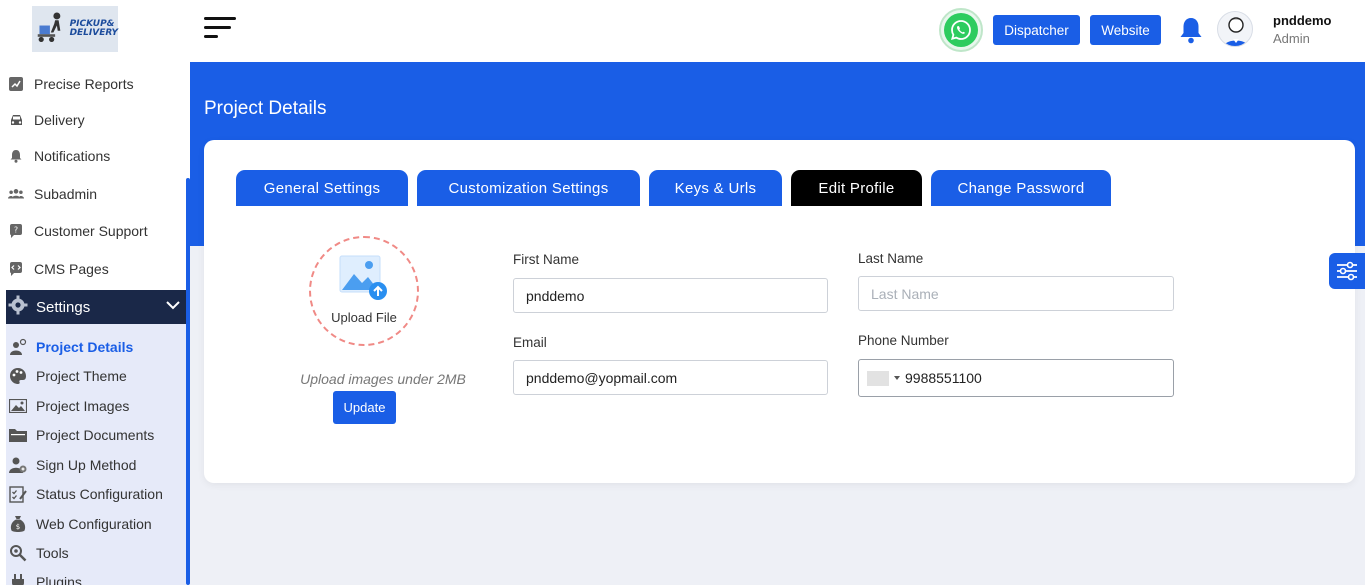  I want to click on top-header: Dispatcher Website pnddemo Admin, so click(777, 31).